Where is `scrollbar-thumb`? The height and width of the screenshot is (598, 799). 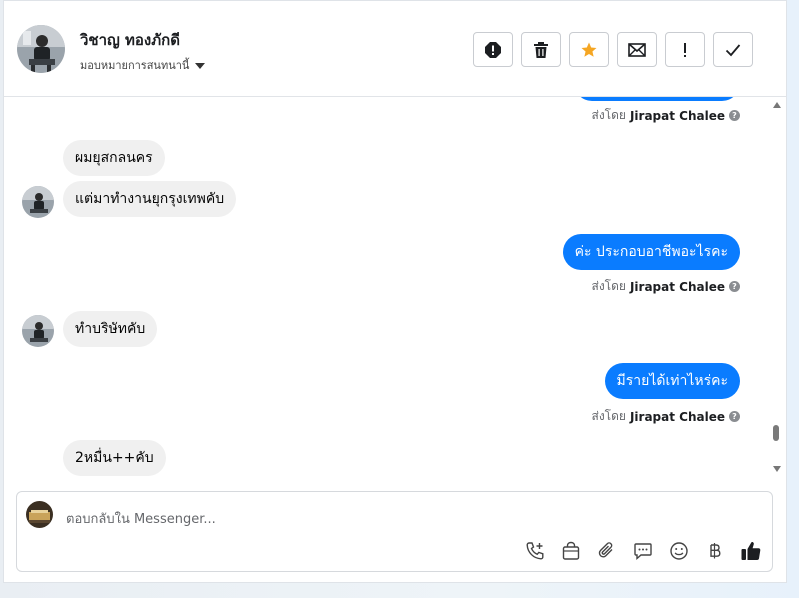 scrollbar-thumb is located at coordinates (776, 433).